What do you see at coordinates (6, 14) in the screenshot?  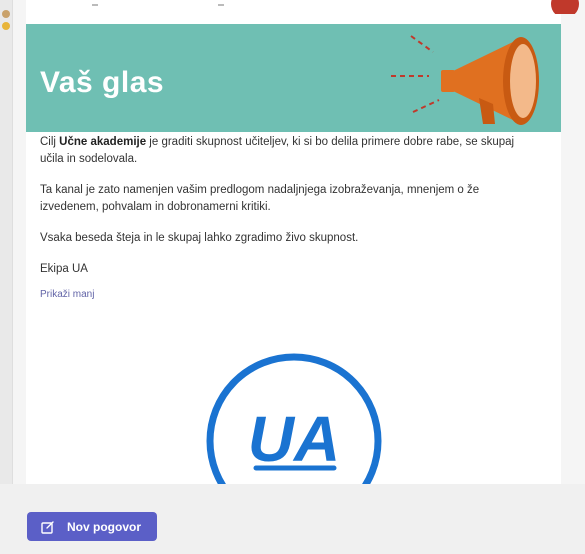 I see `rail-avatar-icon` at bounding box center [6, 14].